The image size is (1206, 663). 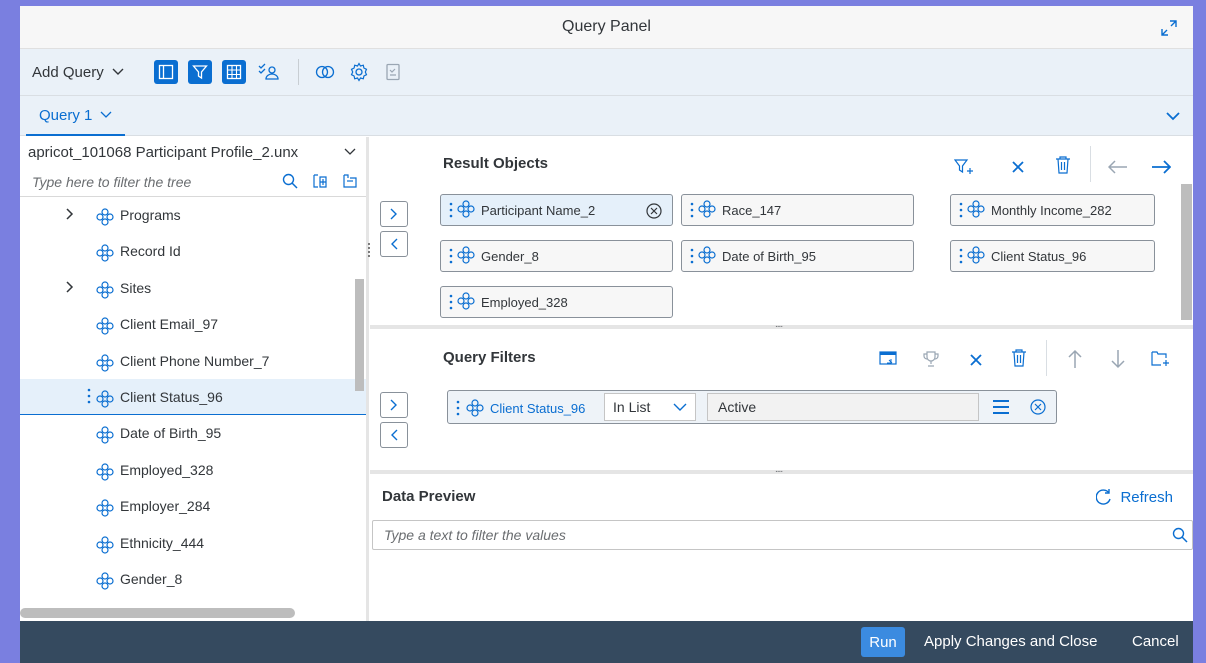 I want to click on add-to-results-button, so click(x=394, y=214).